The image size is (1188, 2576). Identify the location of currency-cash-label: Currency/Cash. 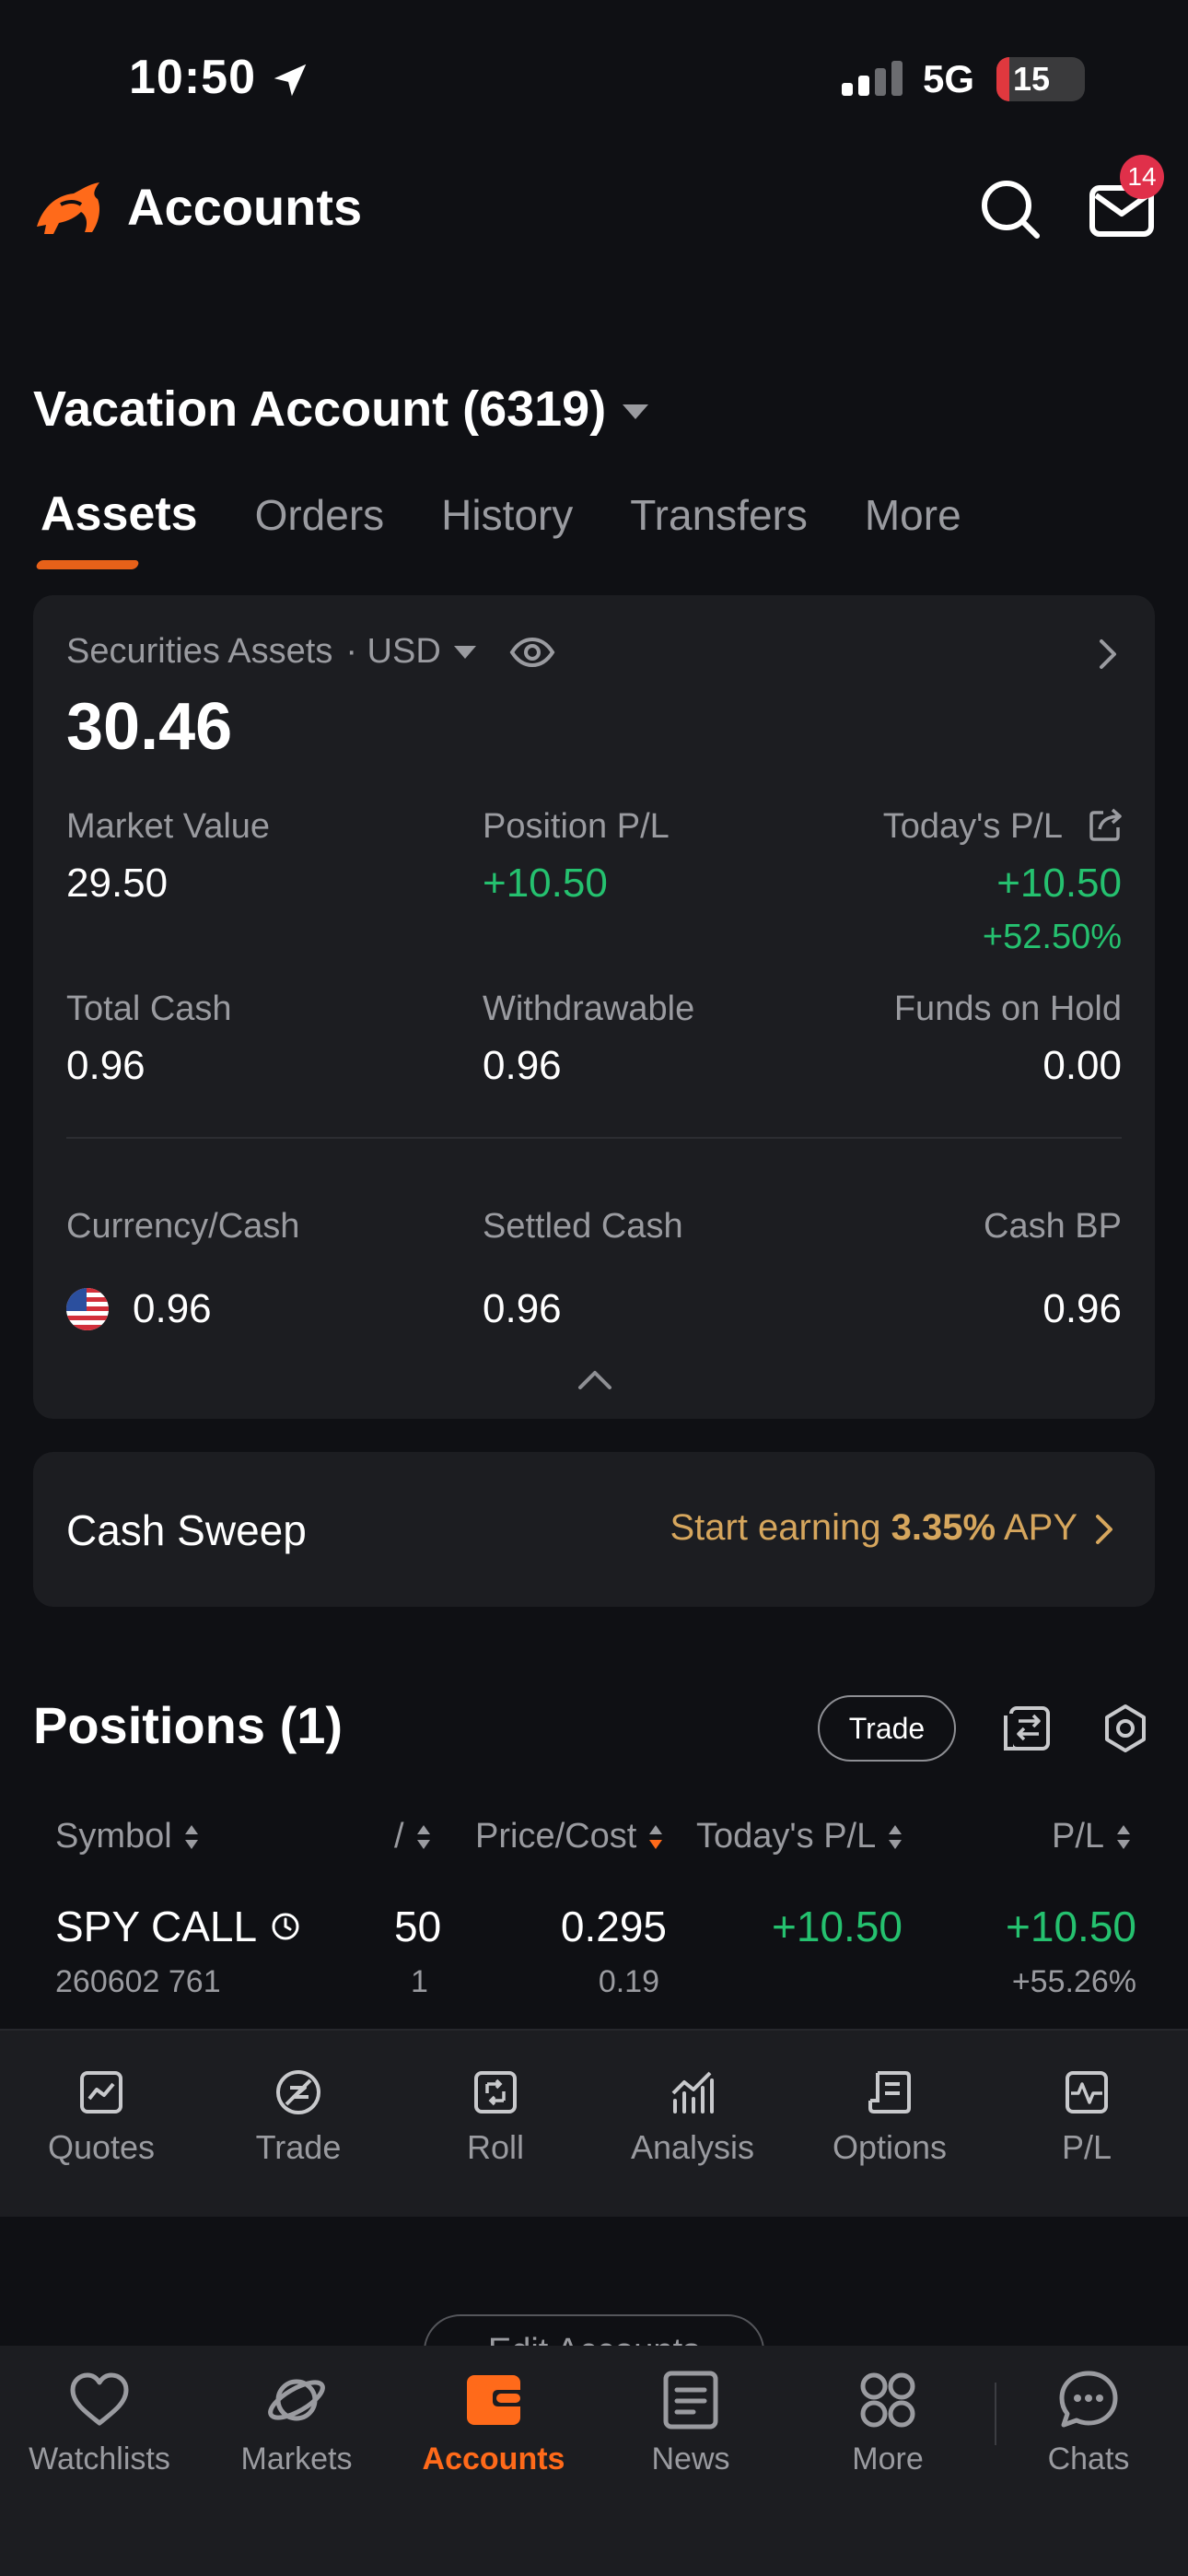
(183, 1226).